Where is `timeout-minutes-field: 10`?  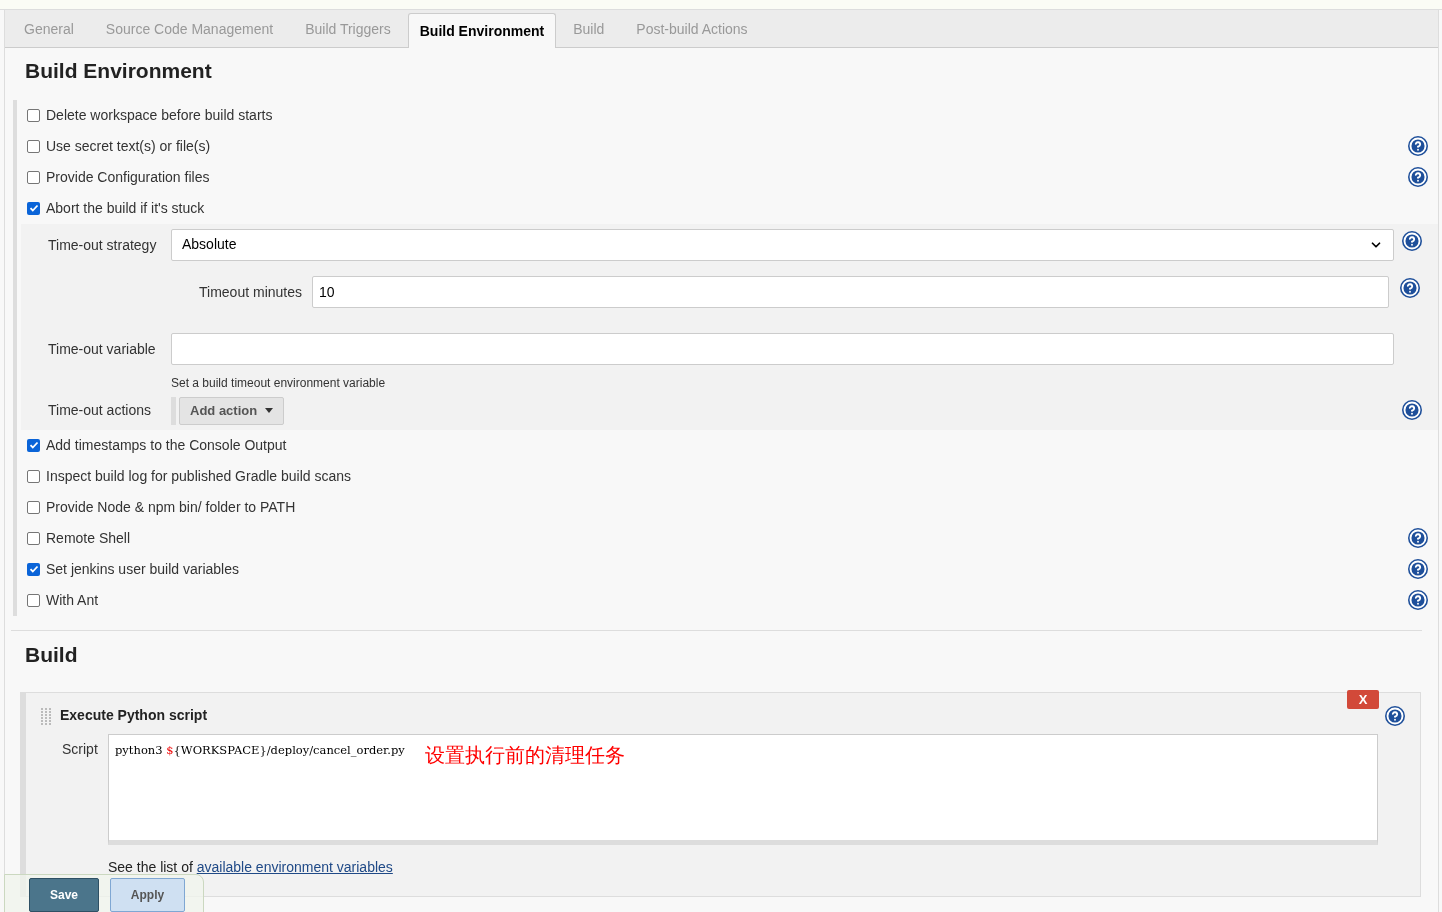
timeout-minutes-field: 10 is located at coordinates (850, 291).